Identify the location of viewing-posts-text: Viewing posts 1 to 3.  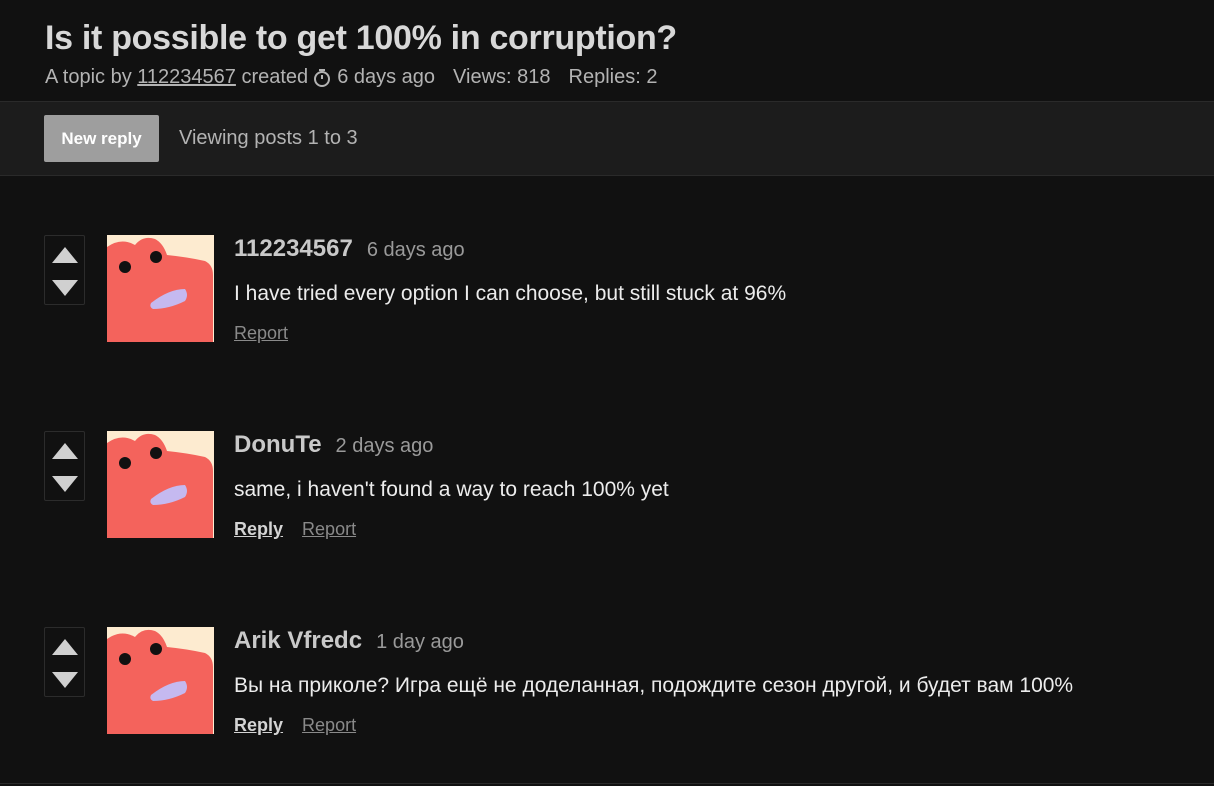
(268, 138).